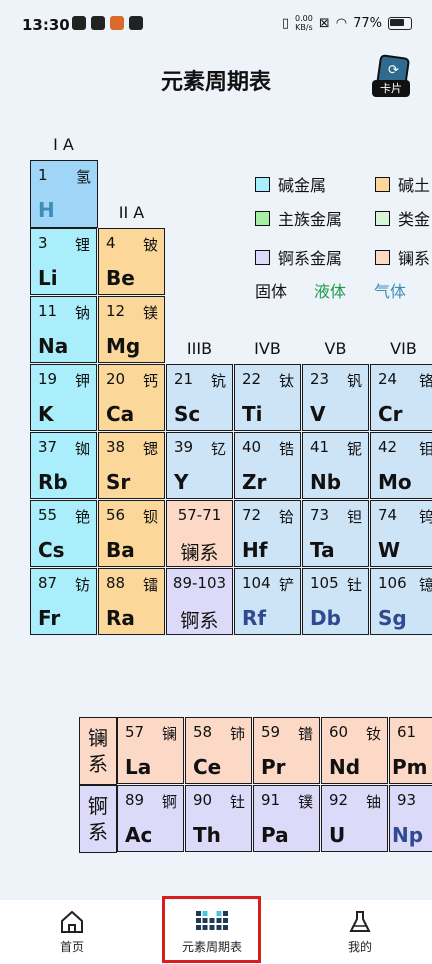 The width and height of the screenshot is (432, 964). What do you see at coordinates (402, 257) in the screenshot?
I see `legend-lanthanide: 镧系` at bounding box center [402, 257].